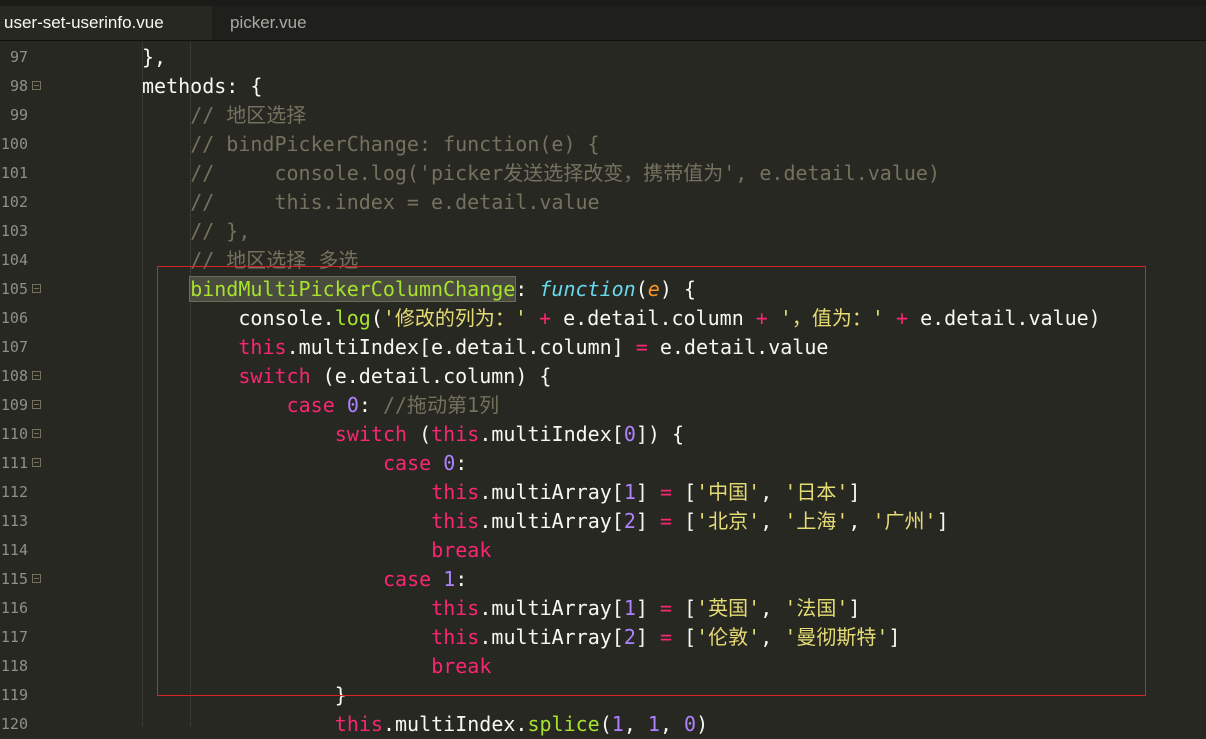  What do you see at coordinates (603, 376) in the screenshot?
I see `code-line: 108 switch (e.detail.column) {` at bounding box center [603, 376].